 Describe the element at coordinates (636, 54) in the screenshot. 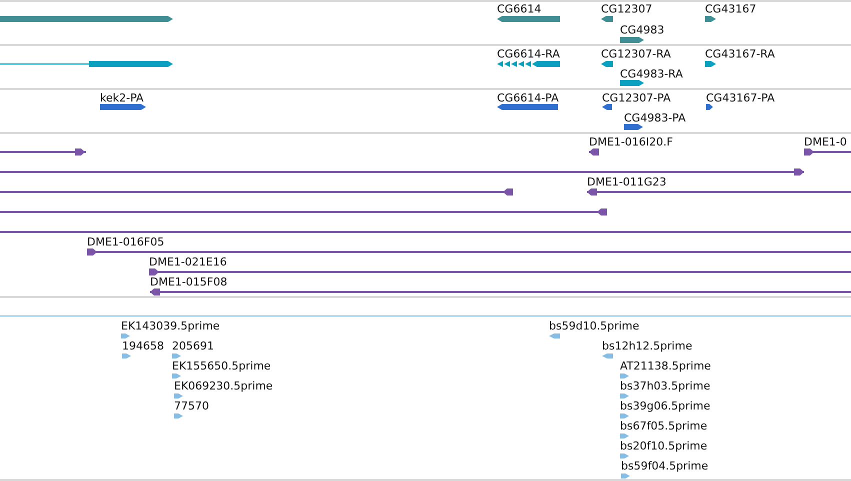

I see `feature-label: CG12307-RA` at that location.